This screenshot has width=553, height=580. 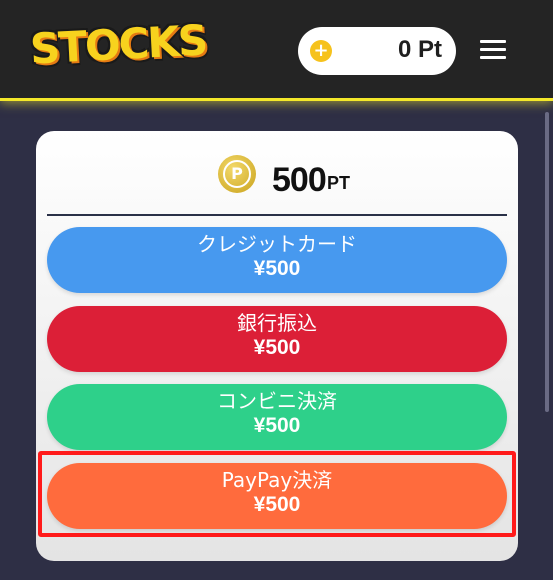 I want to click on convenience-store-button: コンビニ決済 ¥500, so click(x=277, y=417).